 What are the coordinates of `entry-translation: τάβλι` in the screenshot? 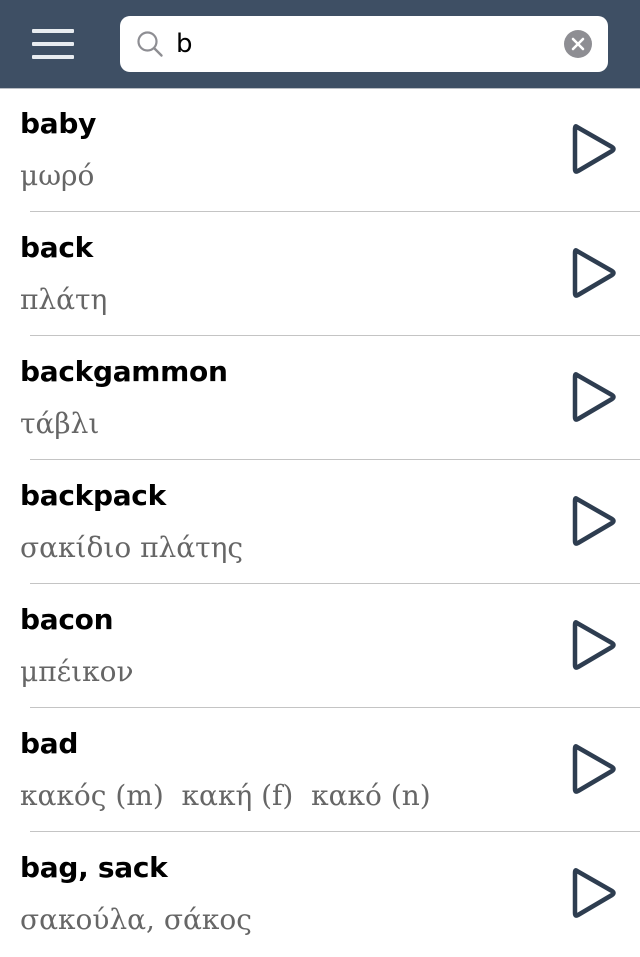 It's located at (60, 423).